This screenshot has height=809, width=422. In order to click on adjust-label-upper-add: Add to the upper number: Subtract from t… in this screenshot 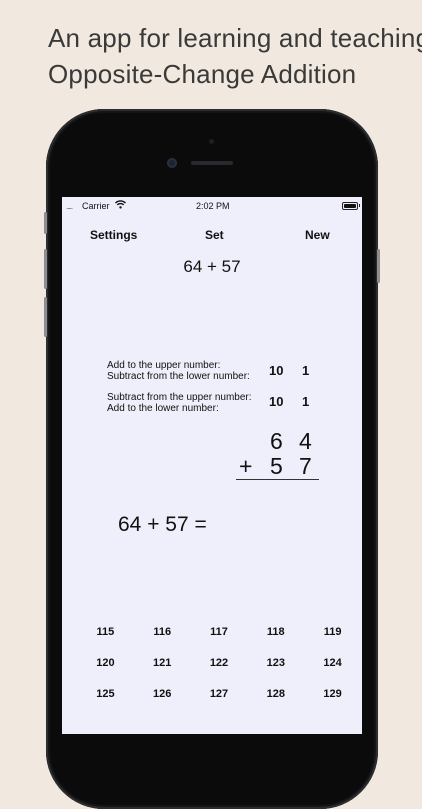, I will do `click(178, 371)`.